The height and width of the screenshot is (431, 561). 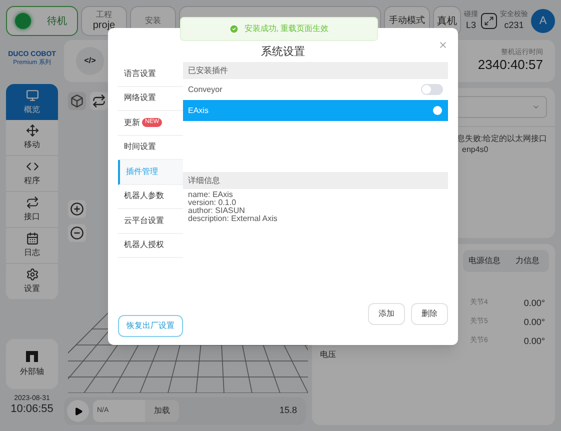 What do you see at coordinates (288, 411) in the screenshot?
I see `speed-value: 15.8` at bounding box center [288, 411].